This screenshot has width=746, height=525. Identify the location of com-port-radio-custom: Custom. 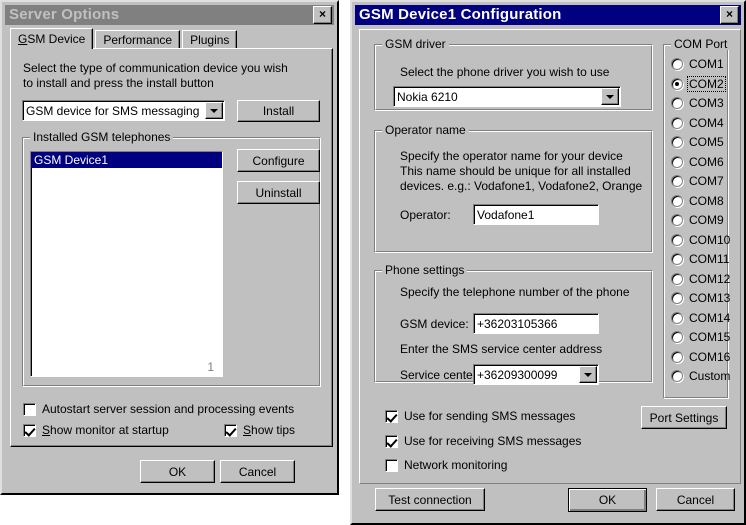
(701, 376).